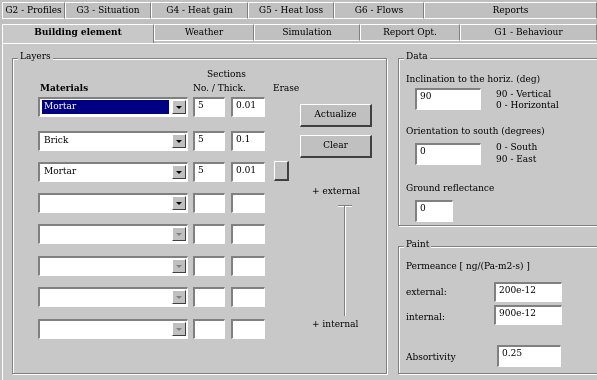  I want to click on tab-g1-behaviour: G1 - Behaviour, so click(528, 32).